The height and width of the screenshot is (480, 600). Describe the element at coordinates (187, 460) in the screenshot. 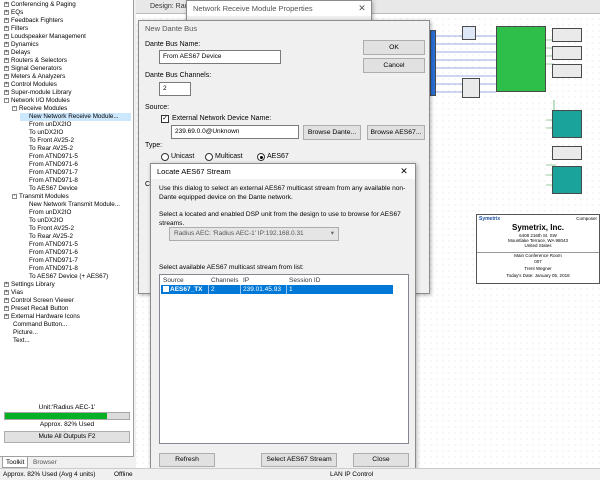

I see `refresh-button: Refresh` at that location.